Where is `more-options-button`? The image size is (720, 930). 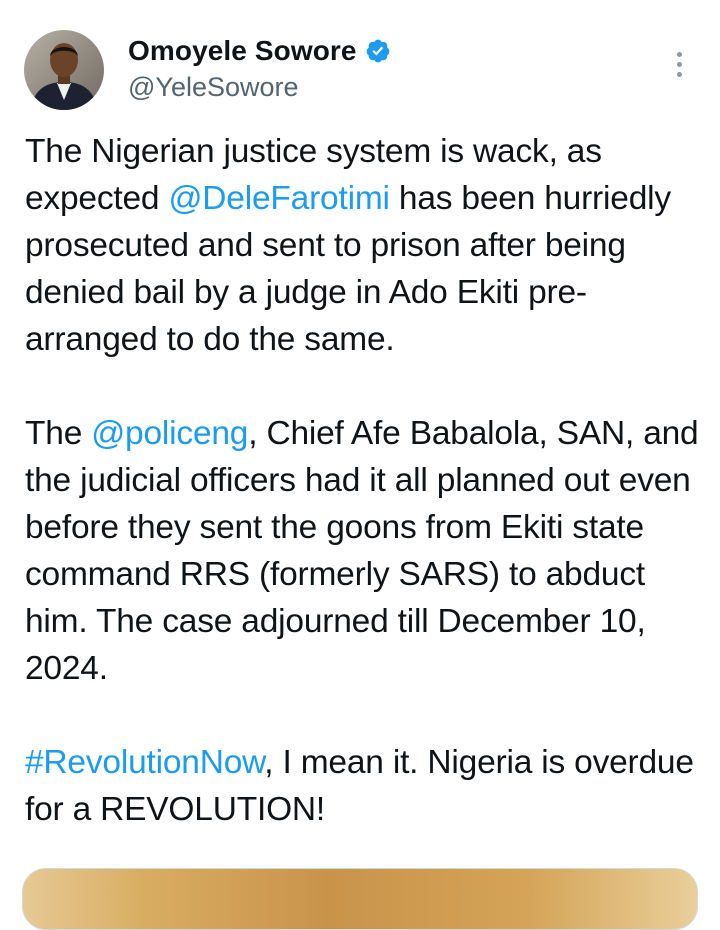 more-options-button is located at coordinates (679, 64).